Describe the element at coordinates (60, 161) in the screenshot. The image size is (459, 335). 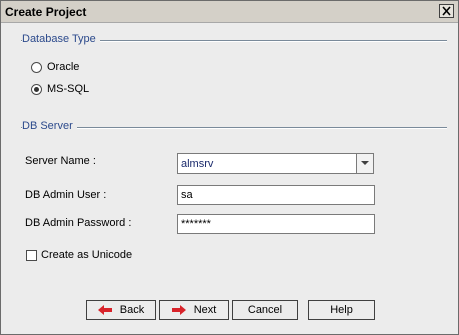
I see `server-name-label: Server Name :` at that location.